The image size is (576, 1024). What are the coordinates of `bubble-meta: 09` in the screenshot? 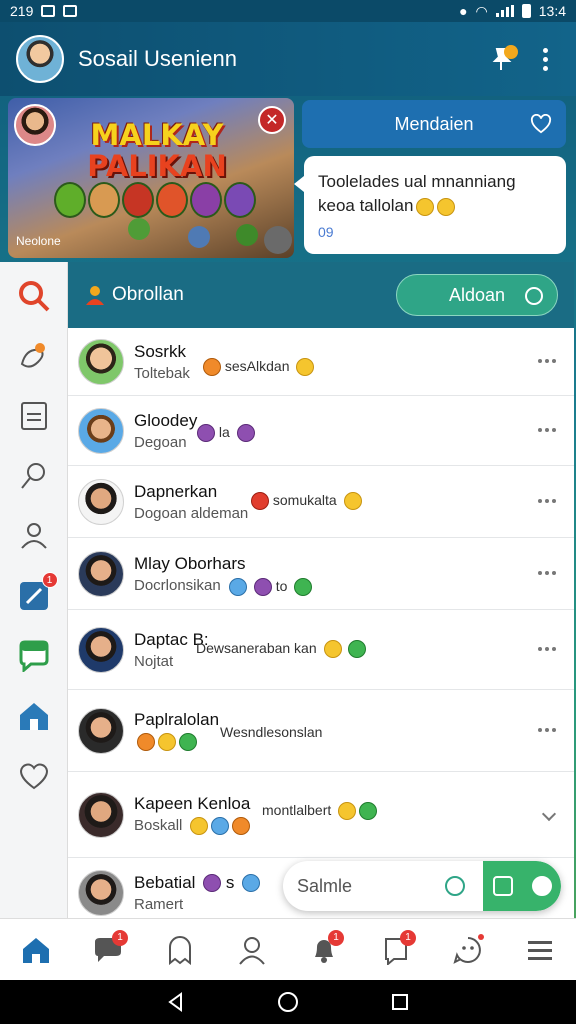 It's located at (326, 232).